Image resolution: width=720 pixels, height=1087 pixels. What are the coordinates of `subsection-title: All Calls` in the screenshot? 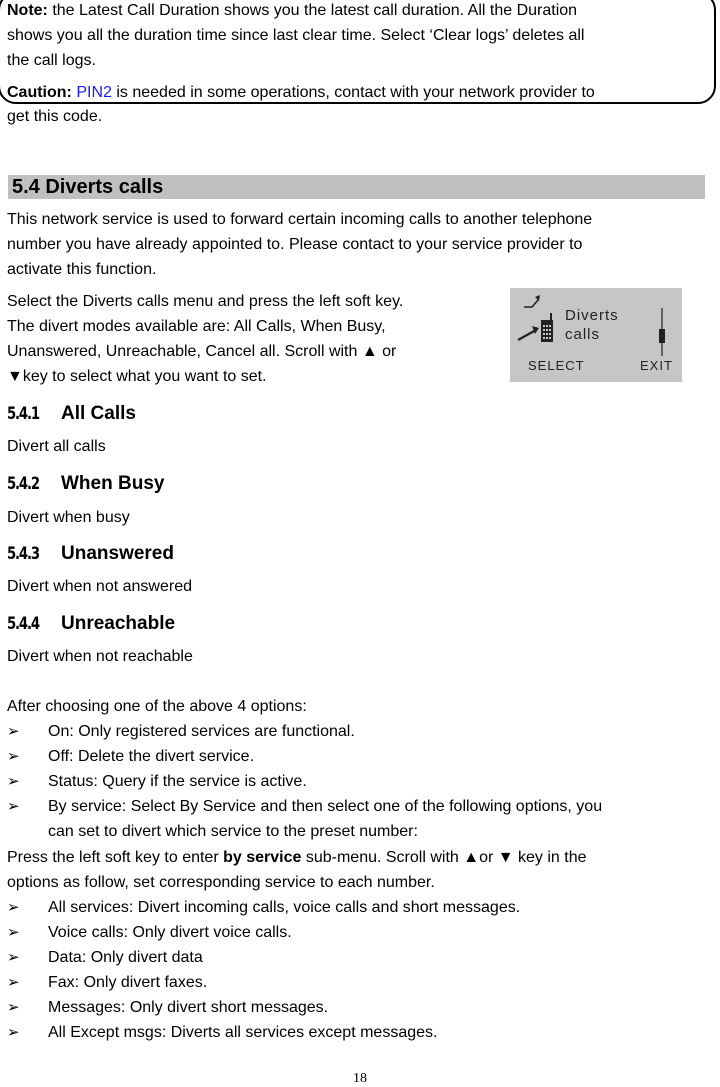 It's located at (98, 413).